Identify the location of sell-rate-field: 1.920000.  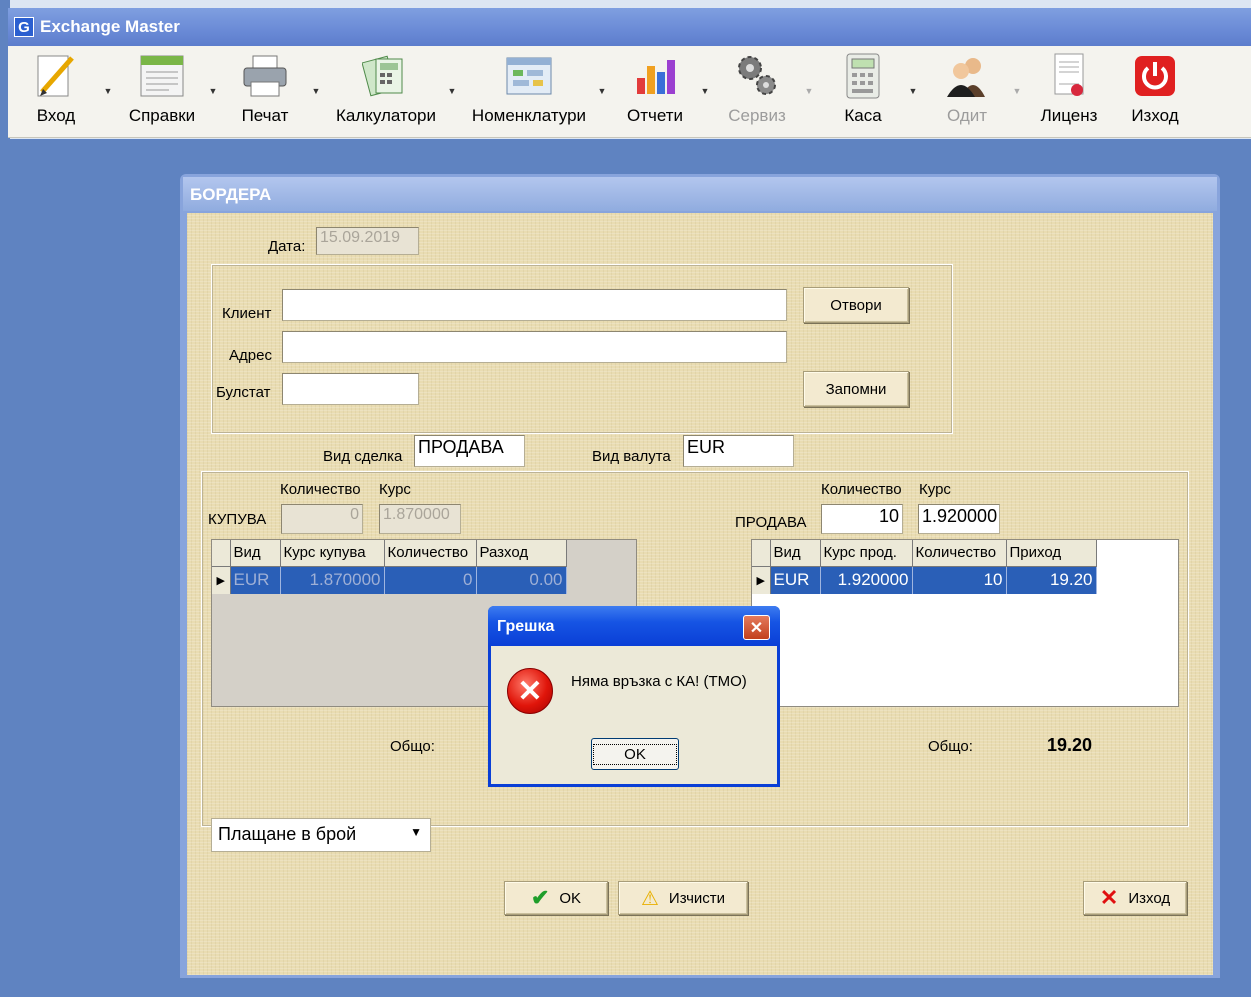
(959, 519).